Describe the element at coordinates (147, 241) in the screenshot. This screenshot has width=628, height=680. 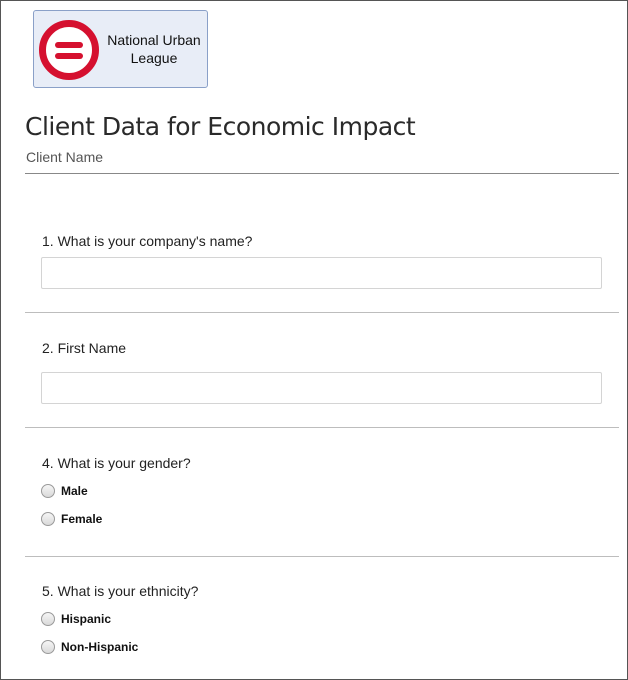
I see `question-1-label: 1. What is your company's name?` at that location.